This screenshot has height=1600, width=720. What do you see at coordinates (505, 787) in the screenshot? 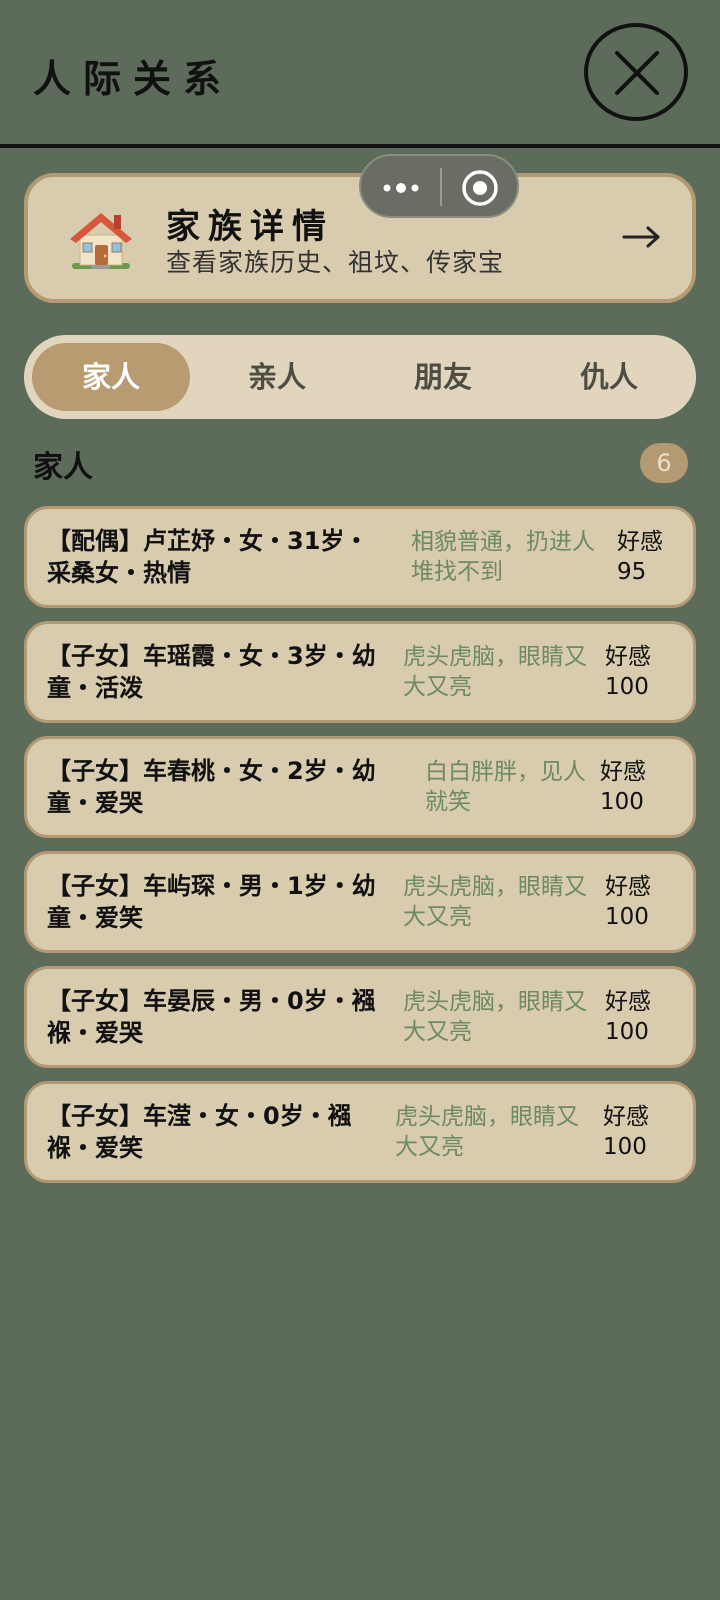
I see `member-description: 白白胖胖，见人就笑` at bounding box center [505, 787].